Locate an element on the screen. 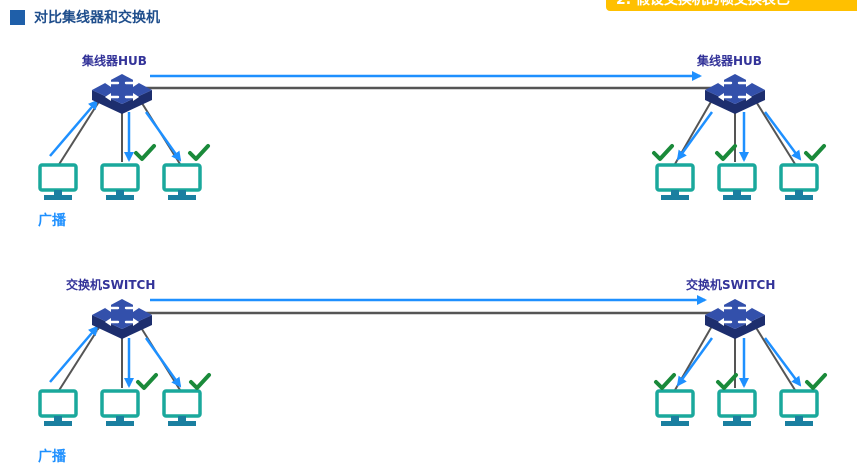 The image size is (857, 472). hub-label-left: 集线器HUB is located at coordinates (114, 61).